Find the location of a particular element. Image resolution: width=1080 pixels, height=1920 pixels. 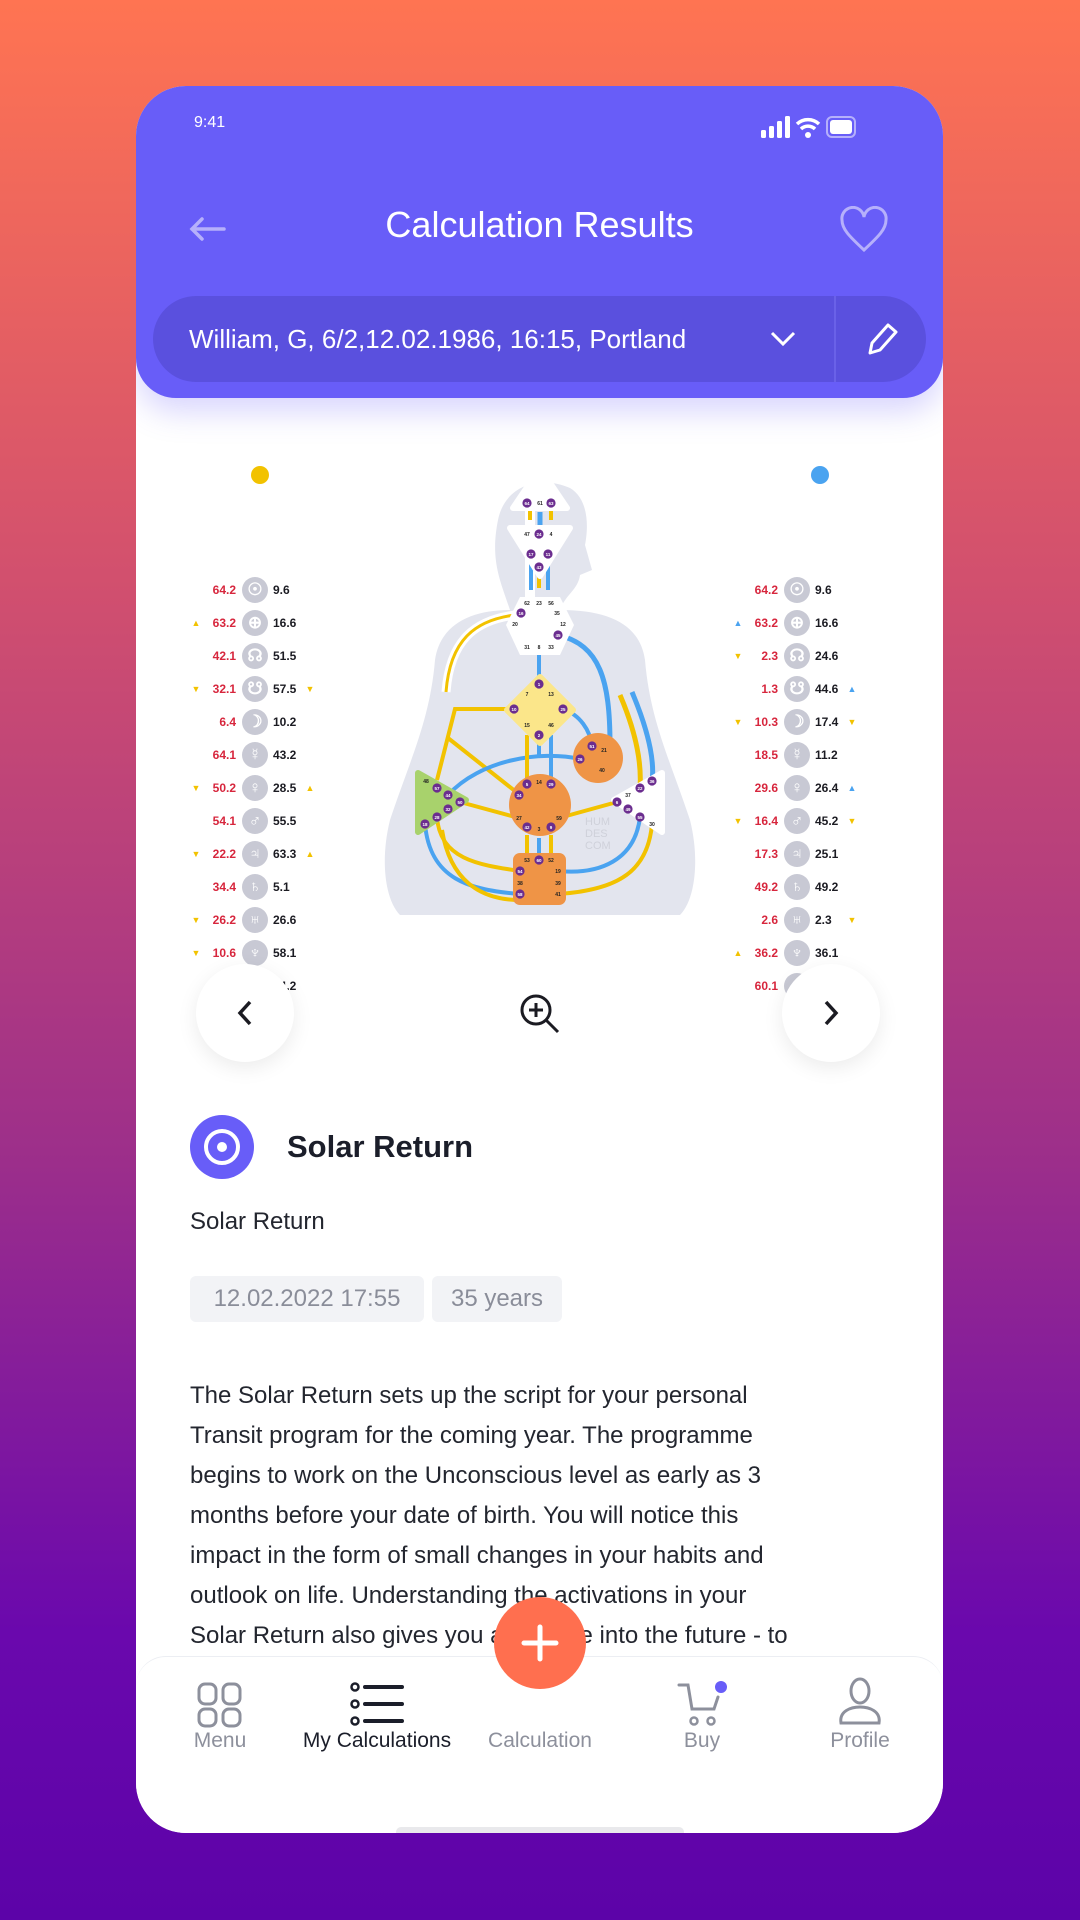

planet-icon: ☽ is located at coordinates (797, 721).